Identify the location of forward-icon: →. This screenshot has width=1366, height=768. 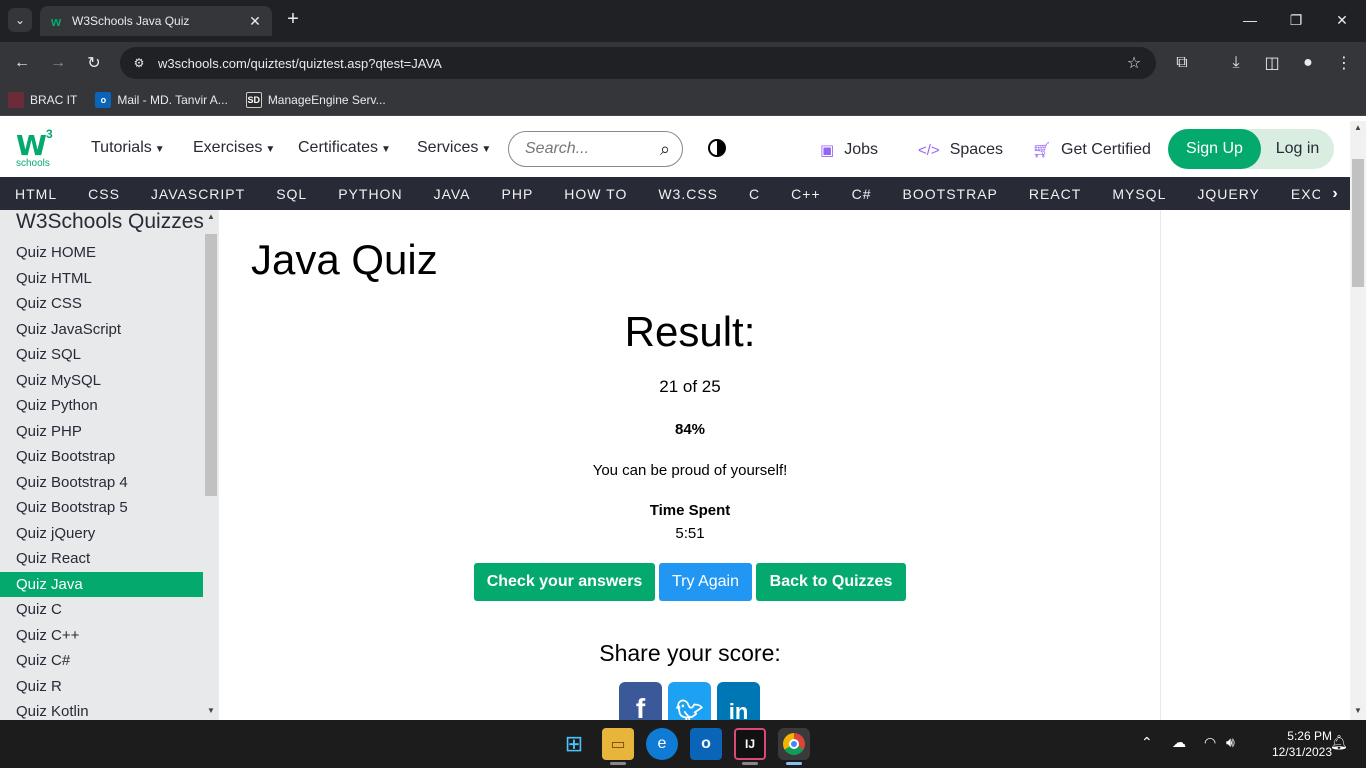
(58, 63).